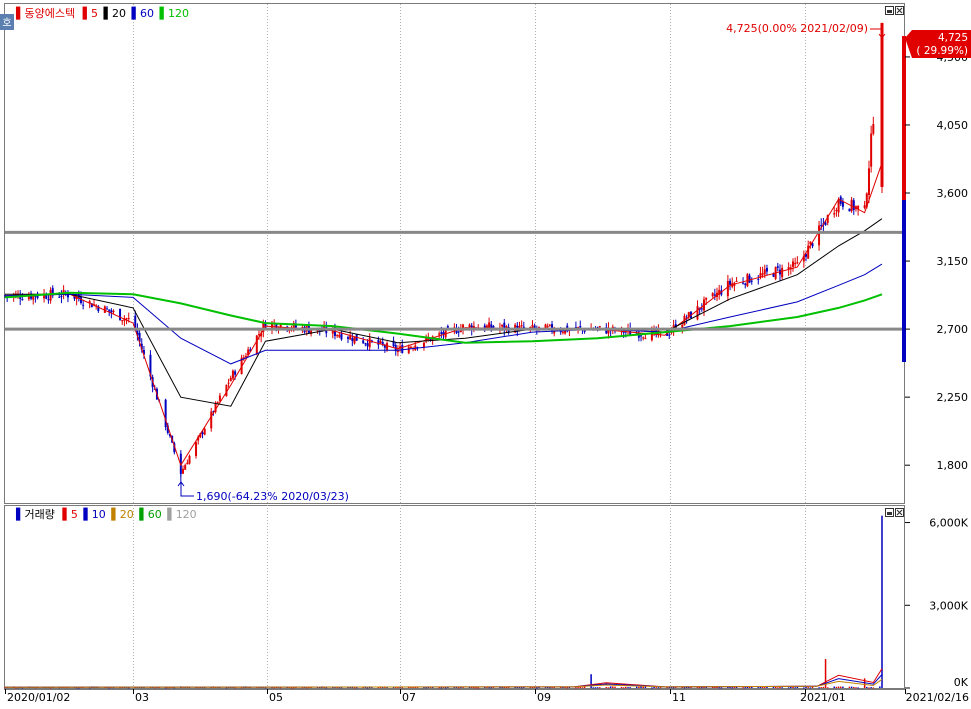  What do you see at coordinates (6, 23) in the screenshot?
I see `corner-tag-label: 호` at bounding box center [6, 23].